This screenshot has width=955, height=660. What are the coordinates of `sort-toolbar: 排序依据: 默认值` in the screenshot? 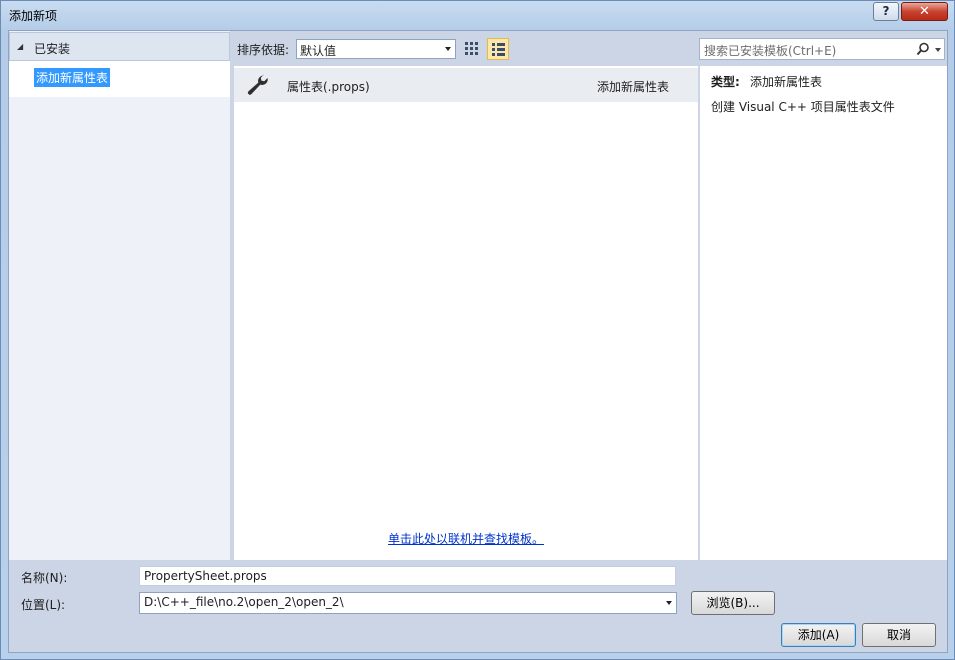 It's located at (464, 48).